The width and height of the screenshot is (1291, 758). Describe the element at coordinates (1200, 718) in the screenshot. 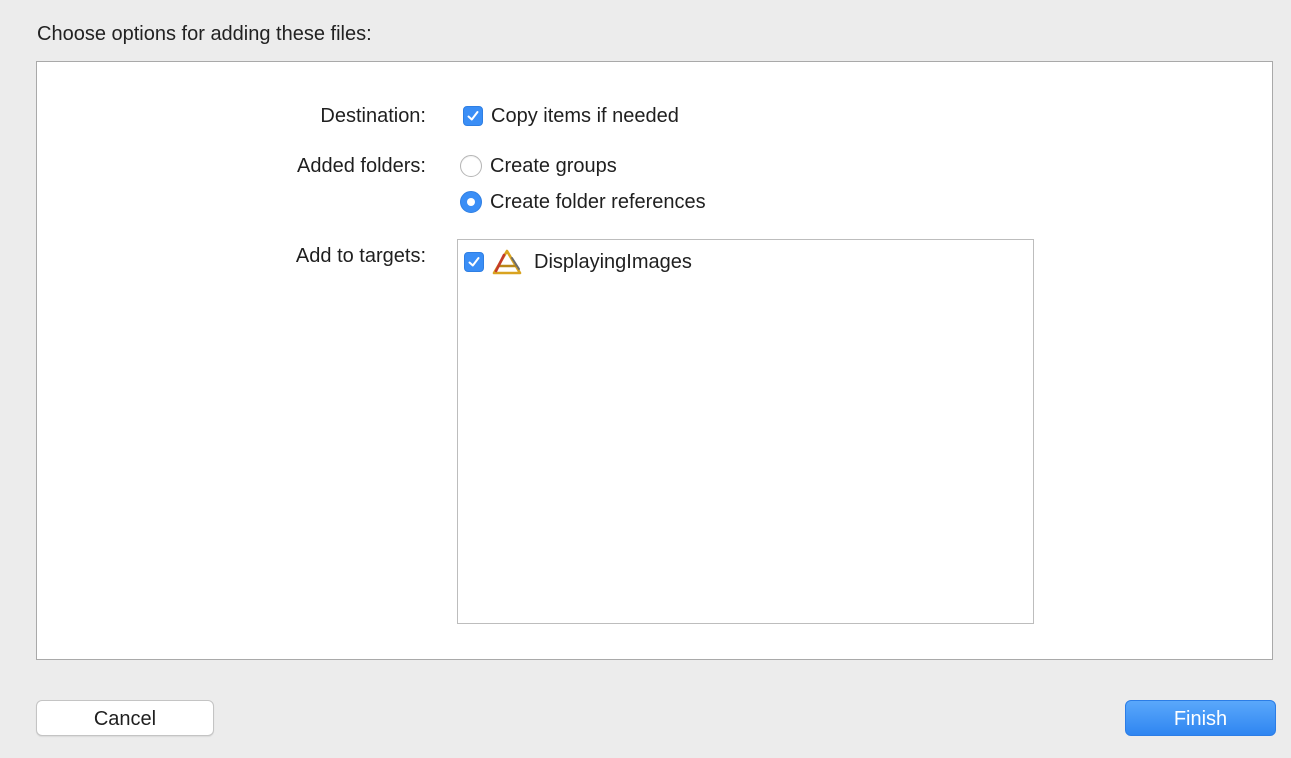

I see `finish-button: Finish` at that location.